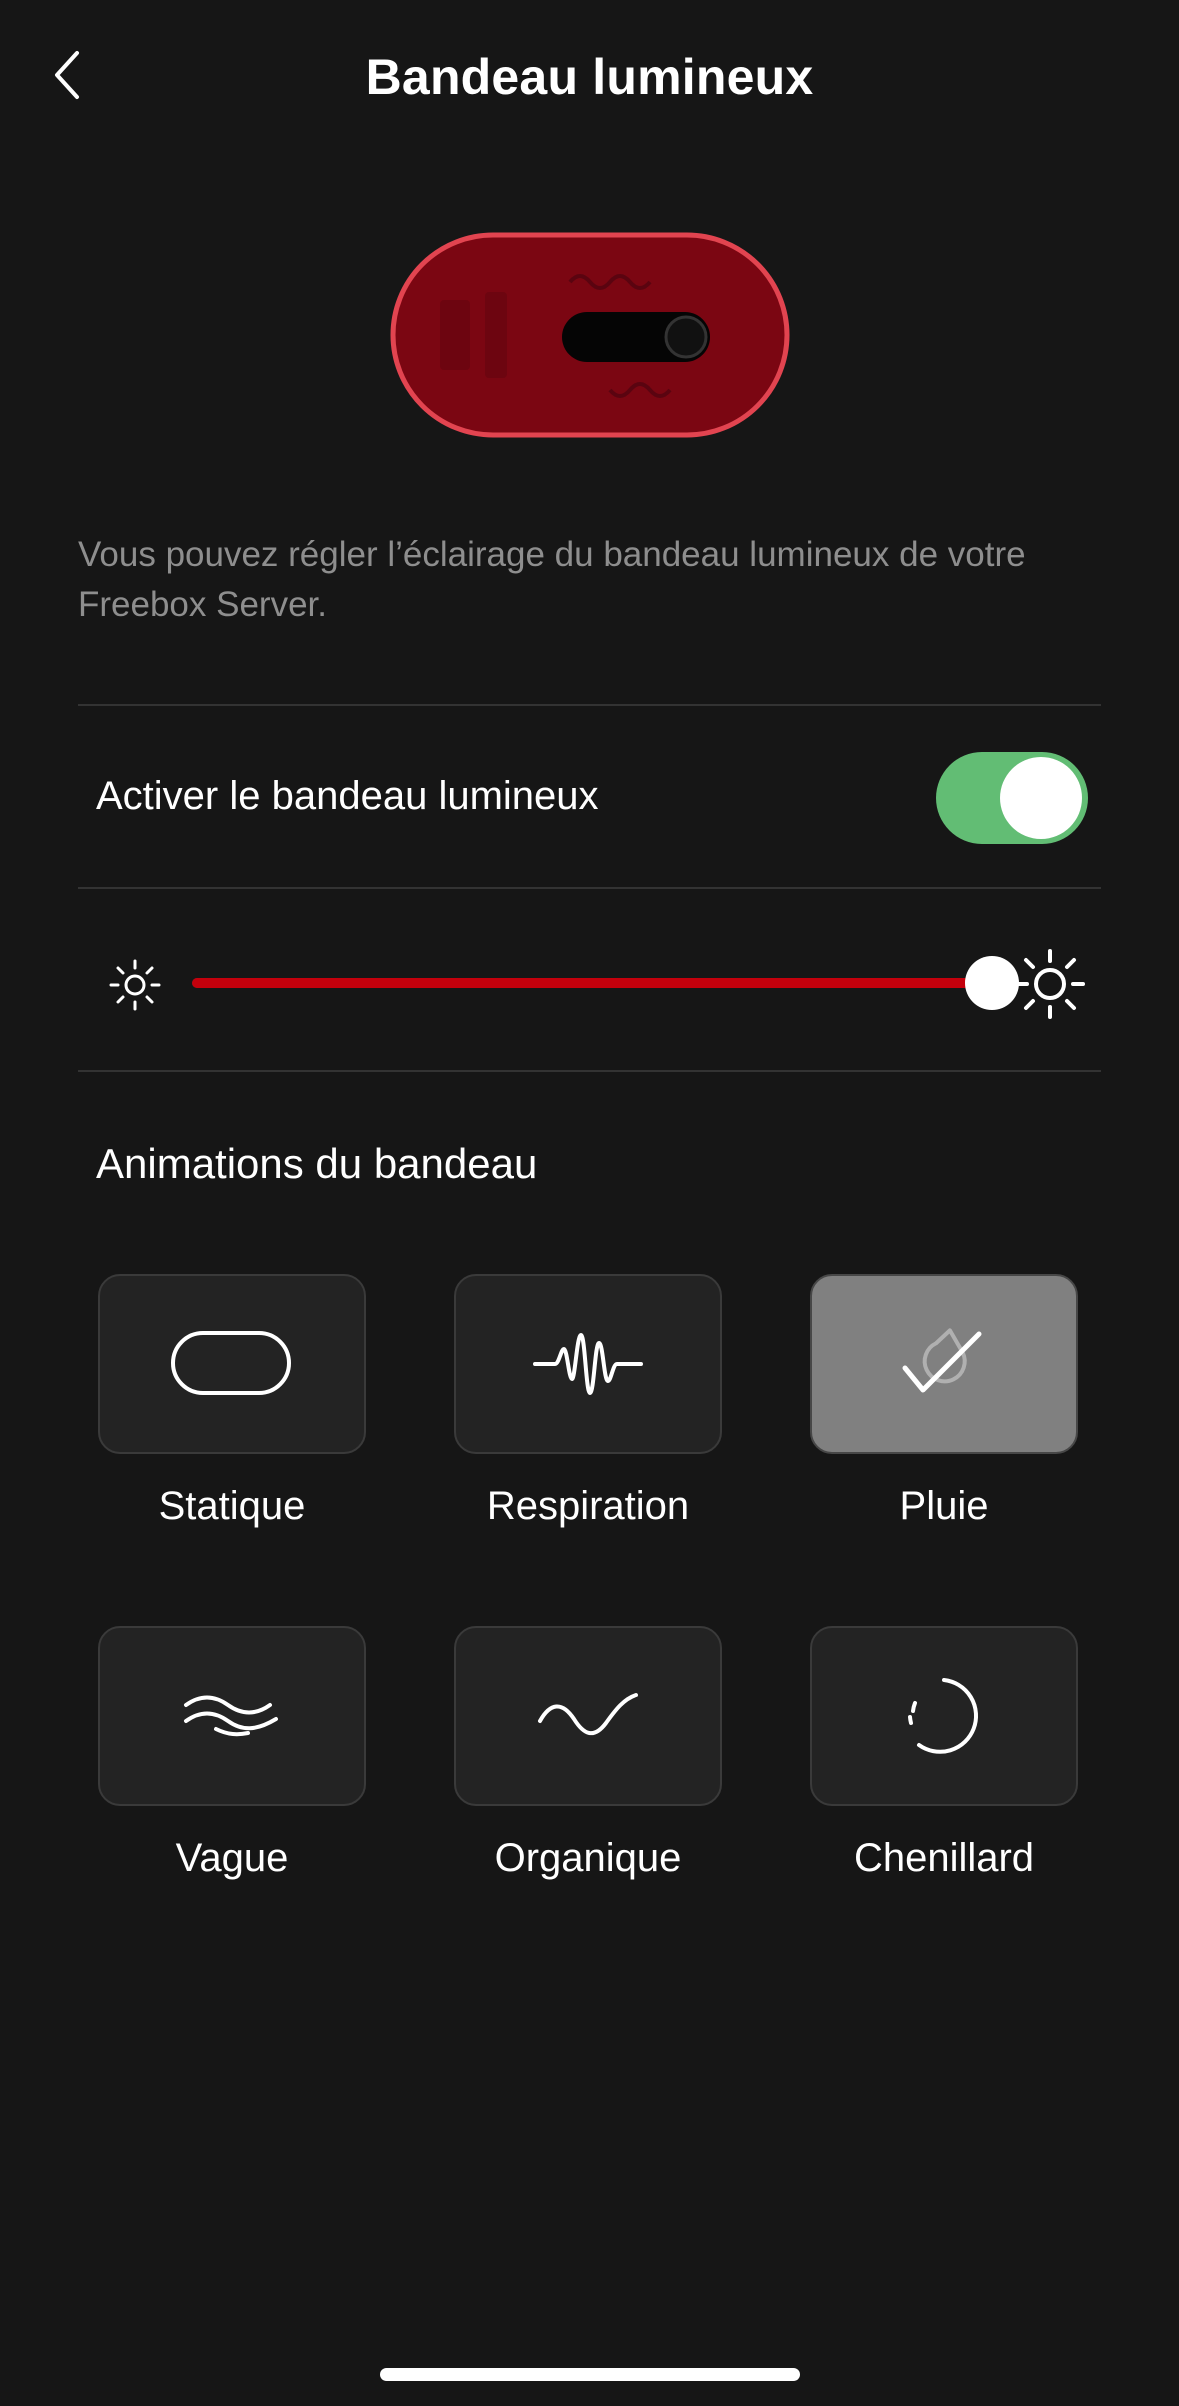  What do you see at coordinates (1041, 798) in the screenshot?
I see `switch-knob` at bounding box center [1041, 798].